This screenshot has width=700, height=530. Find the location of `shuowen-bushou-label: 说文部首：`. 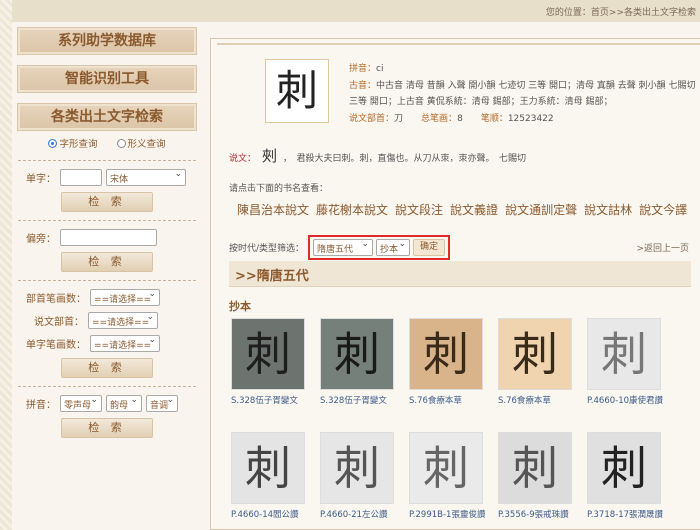

shuowen-bushou-label: 说文部首： is located at coordinates (59, 322).